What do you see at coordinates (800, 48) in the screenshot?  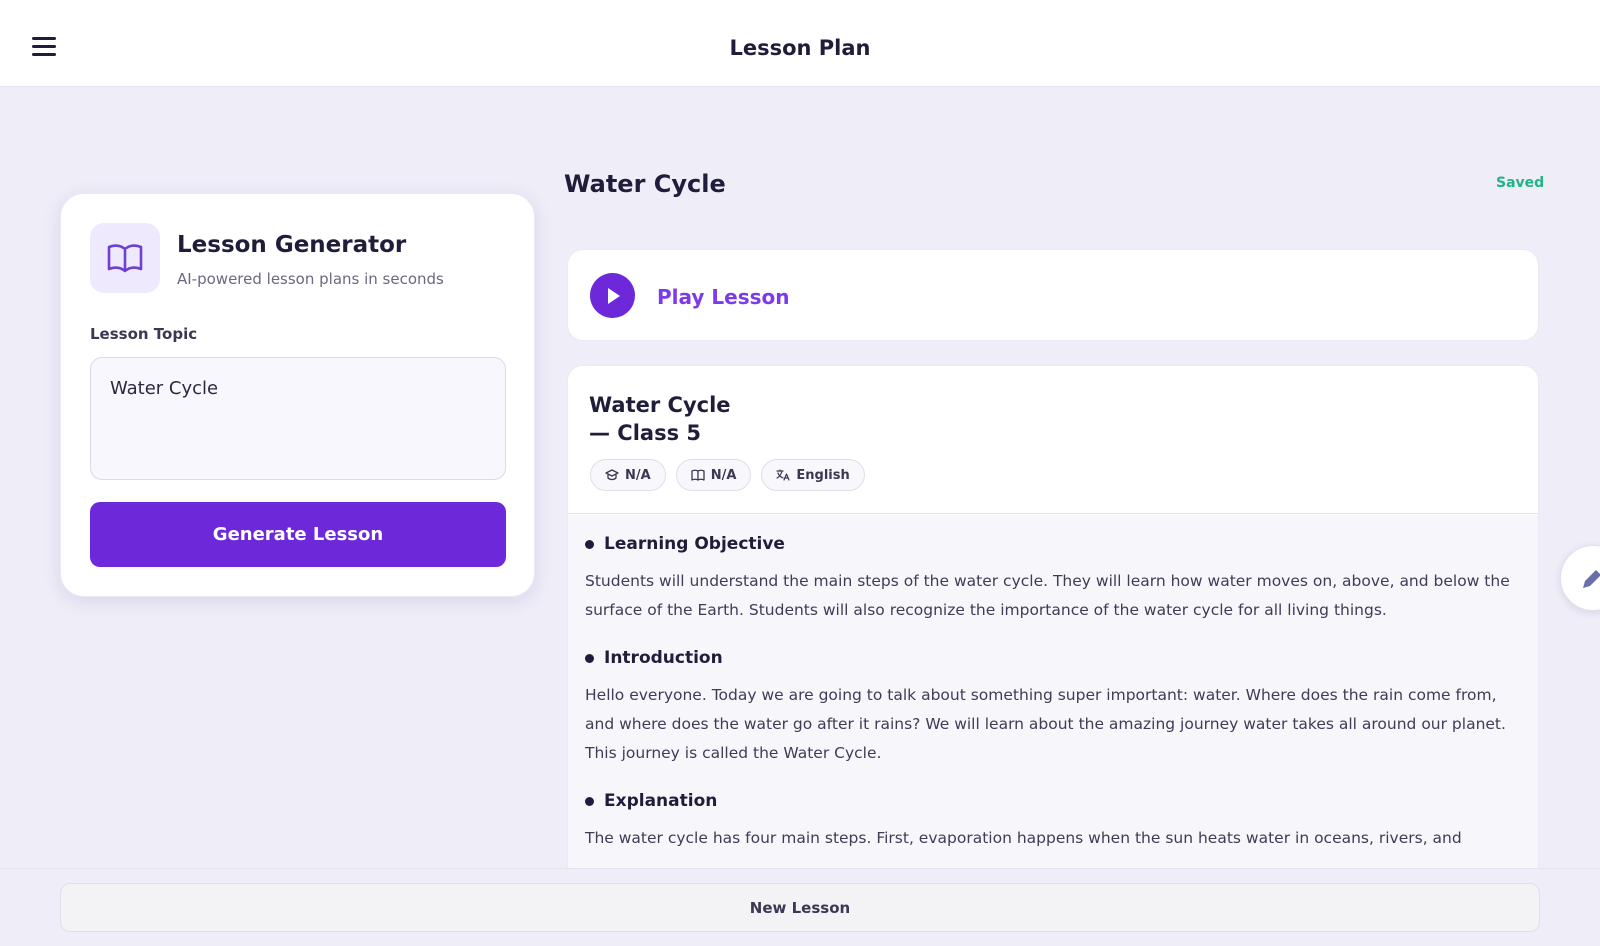 I see `page-title: Lesson Plan` at bounding box center [800, 48].